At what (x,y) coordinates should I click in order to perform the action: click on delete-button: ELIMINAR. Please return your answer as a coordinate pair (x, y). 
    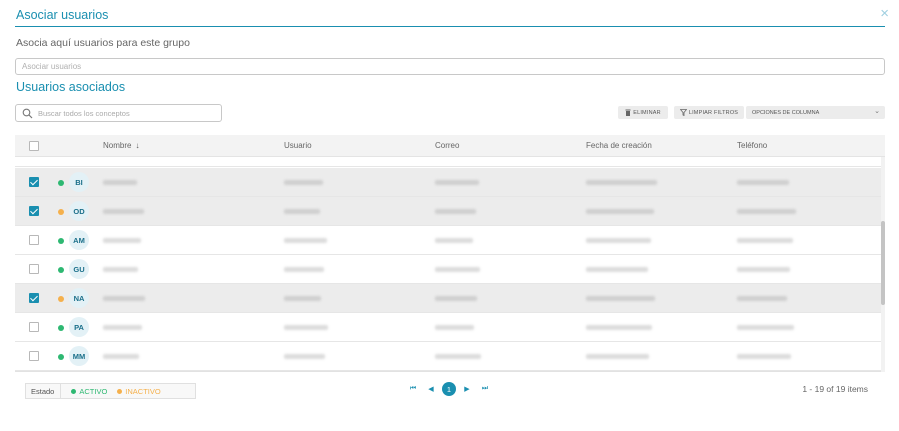
    Looking at the image, I should click on (643, 112).